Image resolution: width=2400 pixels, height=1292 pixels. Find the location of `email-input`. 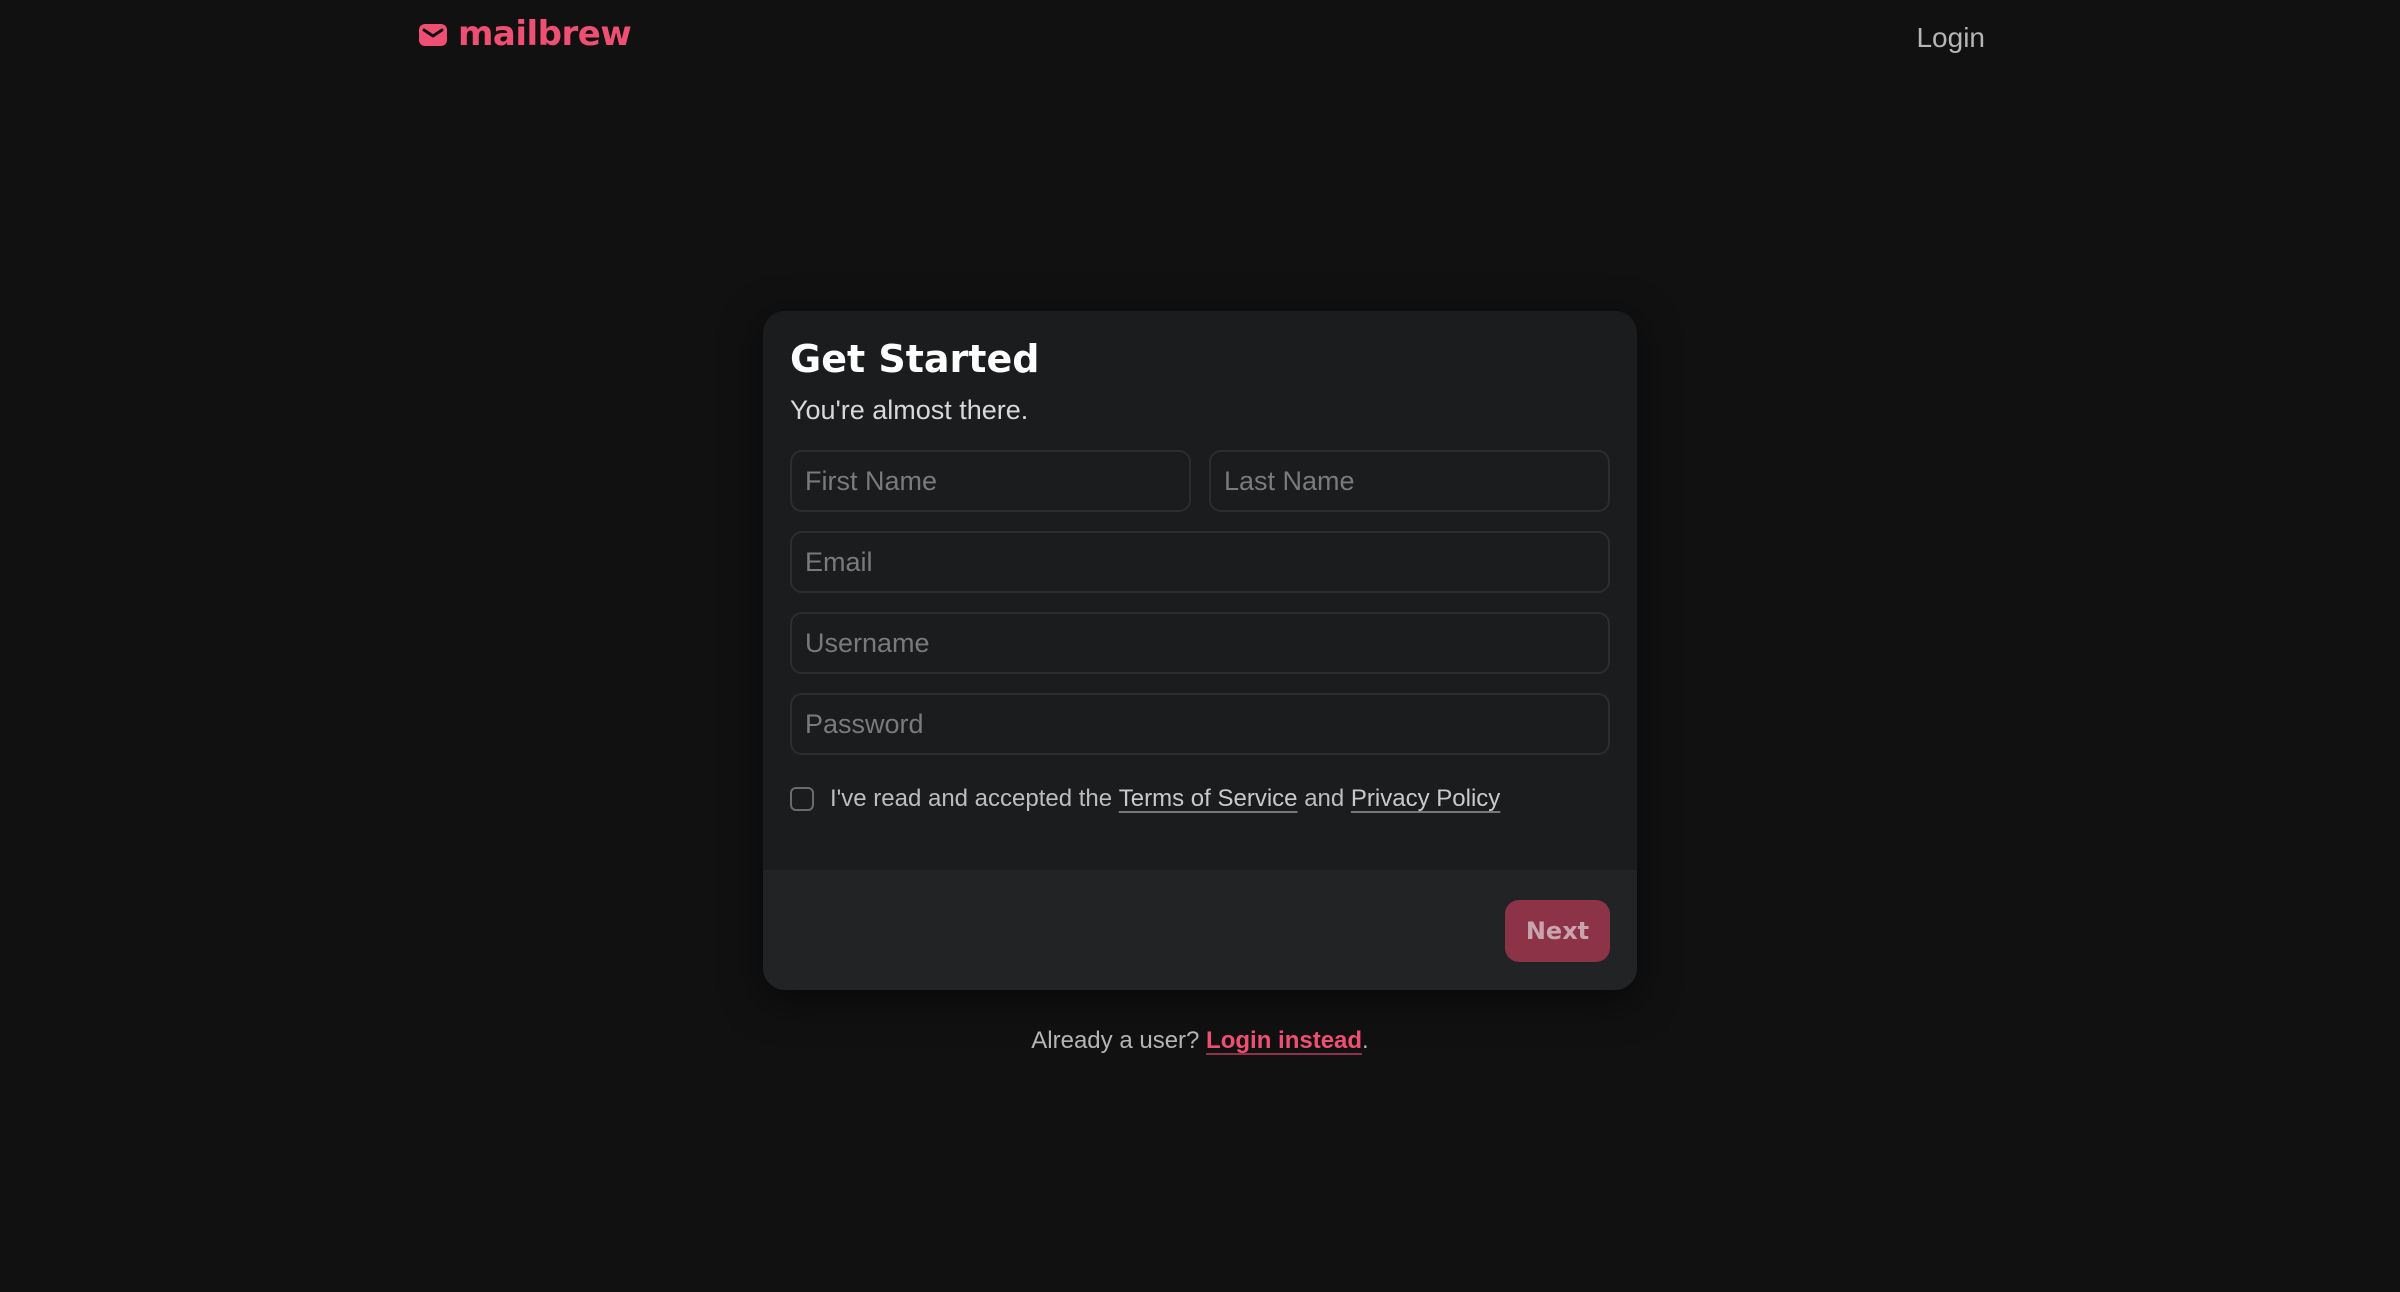

email-input is located at coordinates (1200, 562).